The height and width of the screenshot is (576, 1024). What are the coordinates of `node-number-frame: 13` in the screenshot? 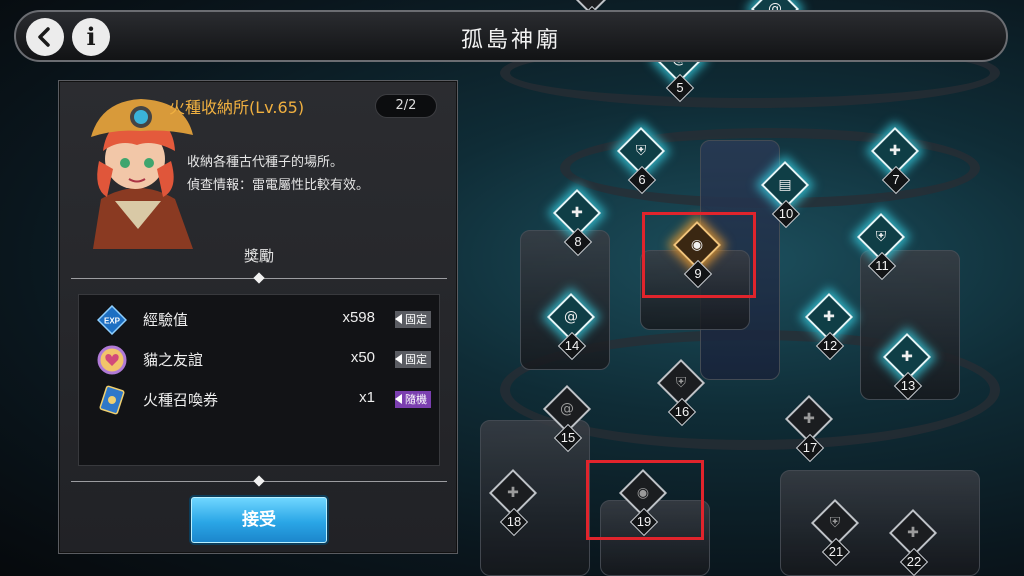 It's located at (908, 386).